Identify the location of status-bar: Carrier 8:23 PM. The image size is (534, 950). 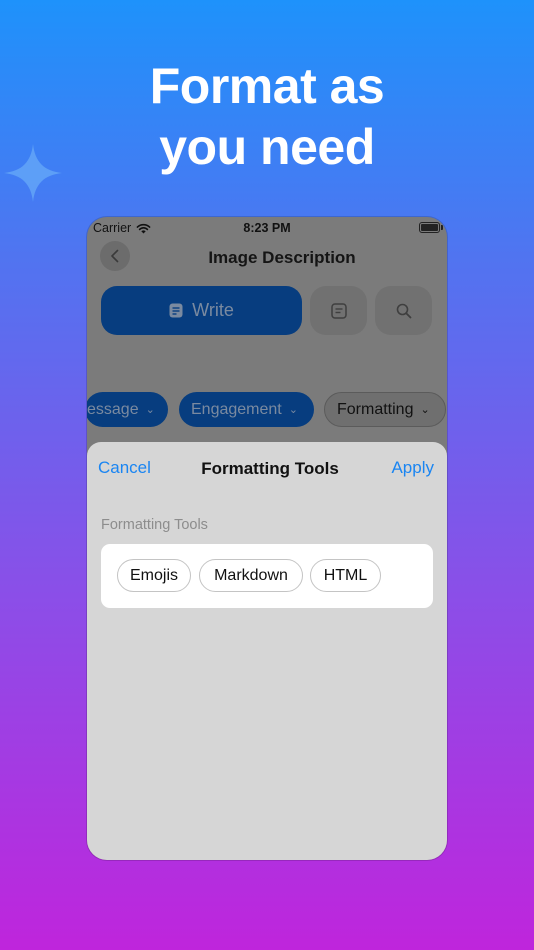
(267, 228).